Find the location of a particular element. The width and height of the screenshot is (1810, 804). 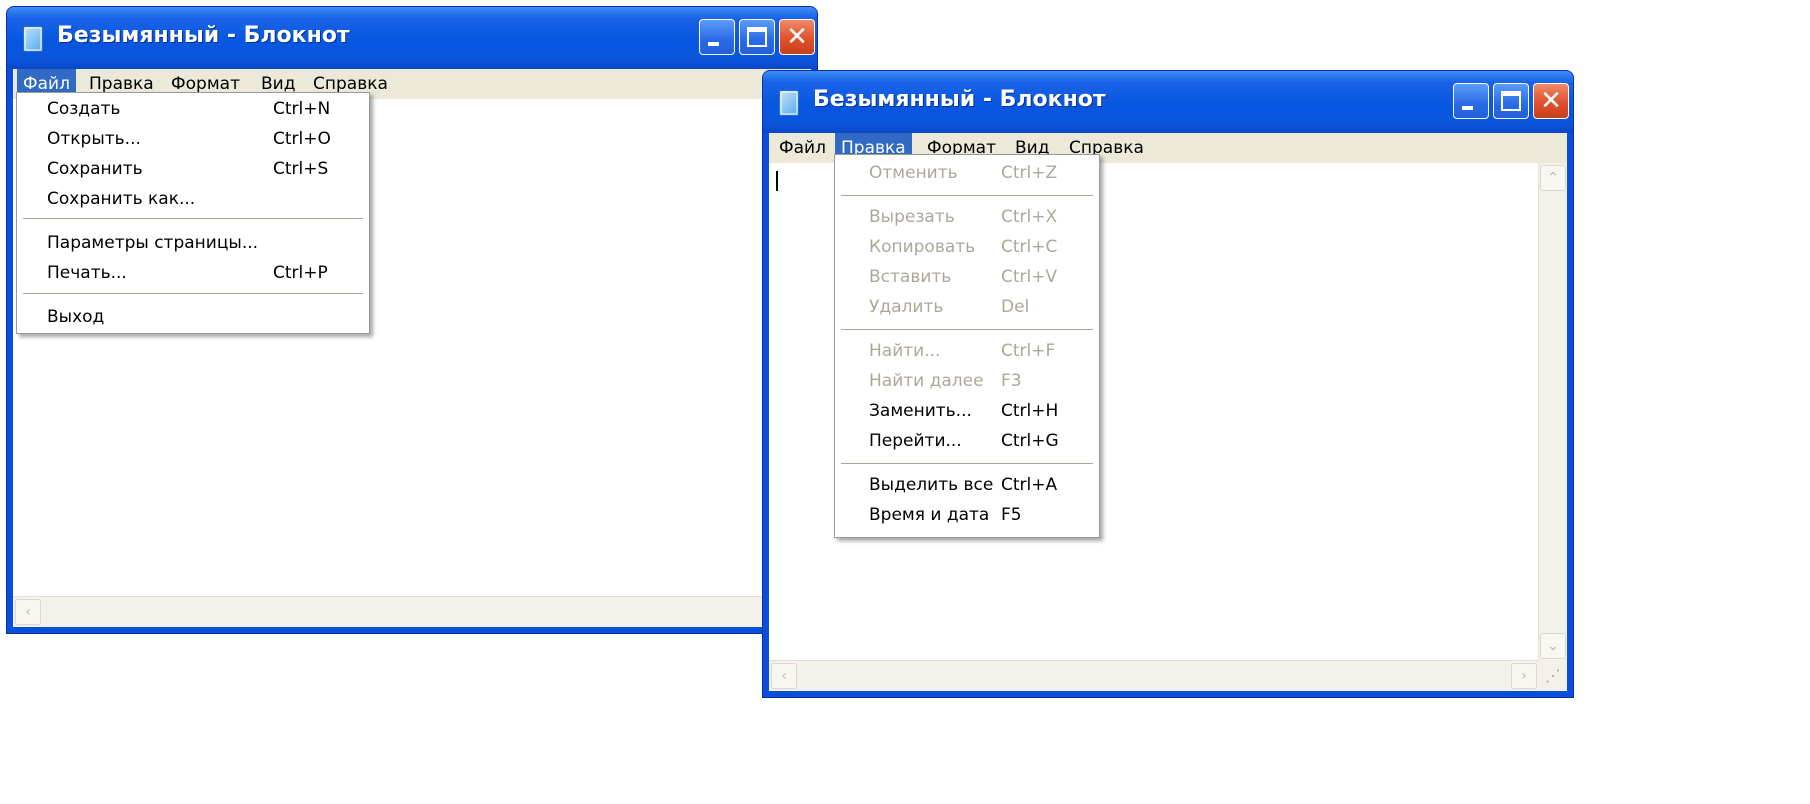

menu-item-time-date: Время и дата F5 is located at coordinates (967, 516).